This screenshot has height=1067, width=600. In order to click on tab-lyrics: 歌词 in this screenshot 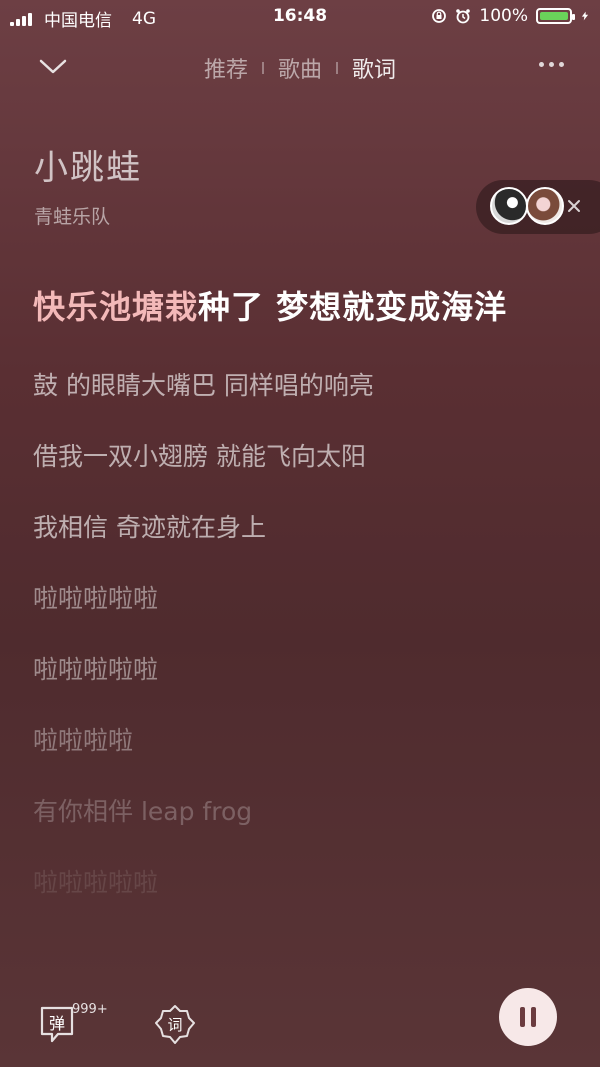, I will do `click(374, 68)`.